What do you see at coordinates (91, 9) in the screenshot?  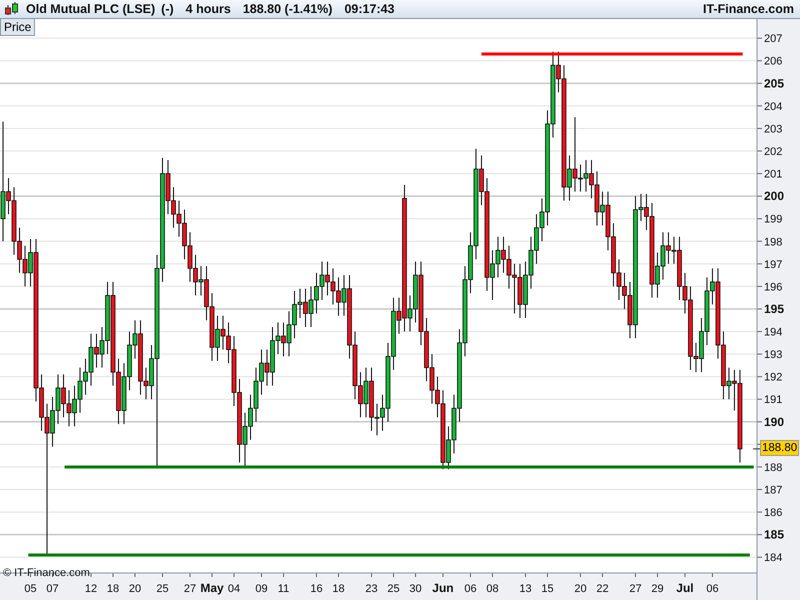 I see `instrument-name: Old Mutual PLC (LSE)` at bounding box center [91, 9].